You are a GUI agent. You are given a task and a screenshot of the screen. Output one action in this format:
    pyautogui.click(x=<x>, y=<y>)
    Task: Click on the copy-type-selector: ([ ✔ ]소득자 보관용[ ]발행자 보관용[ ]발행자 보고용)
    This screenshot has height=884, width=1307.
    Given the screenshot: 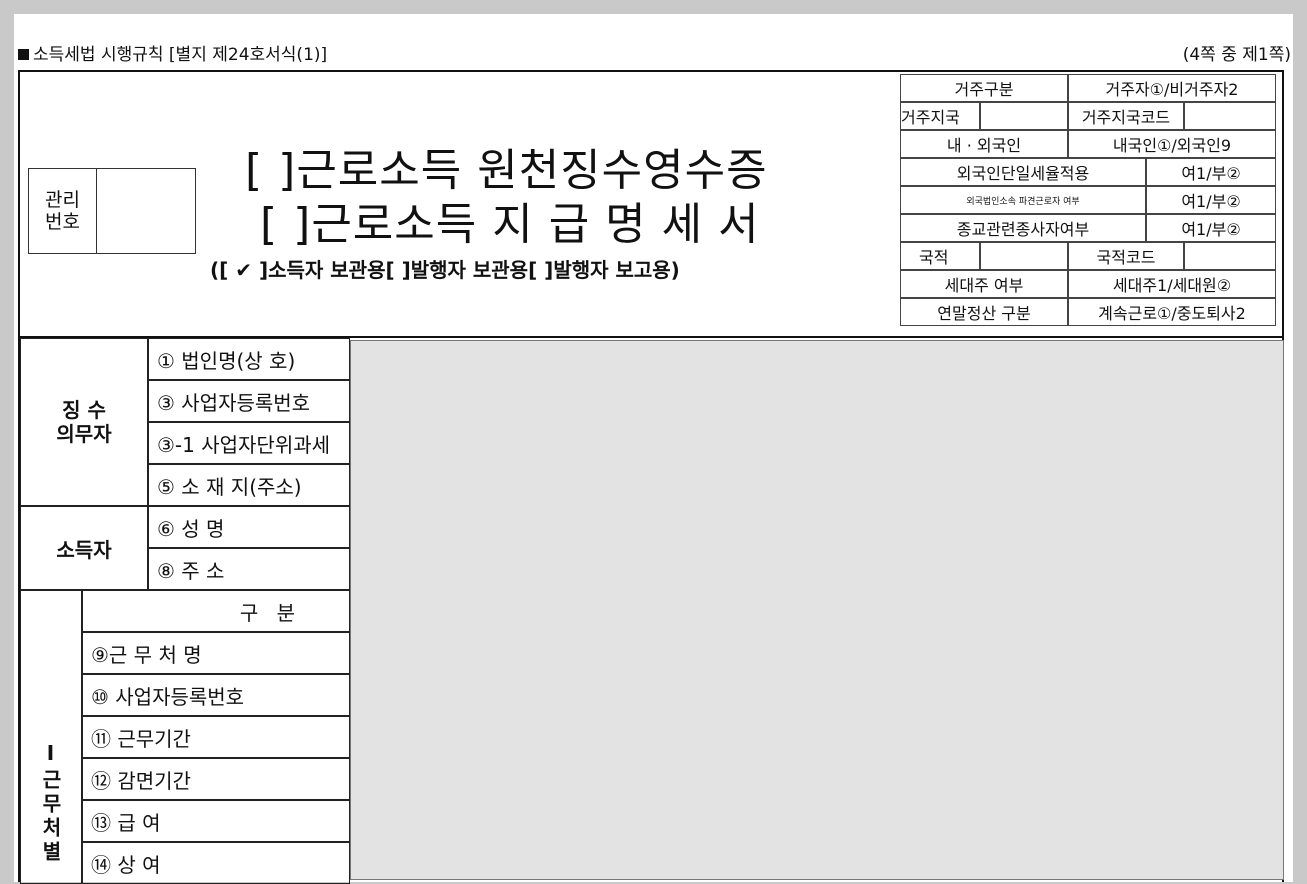 What is the action you would take?
    pyautogui.click(x=445, y=268)
    